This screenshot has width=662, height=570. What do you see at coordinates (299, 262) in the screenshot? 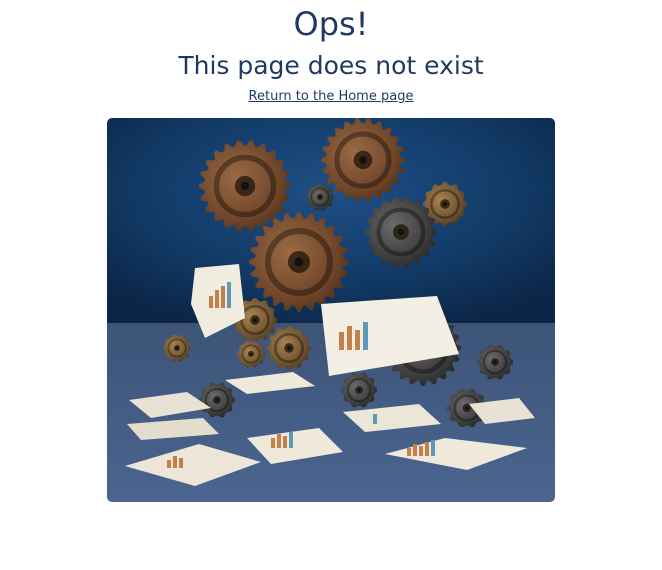
I see `gear-icon` at bounding box center [299, 262].